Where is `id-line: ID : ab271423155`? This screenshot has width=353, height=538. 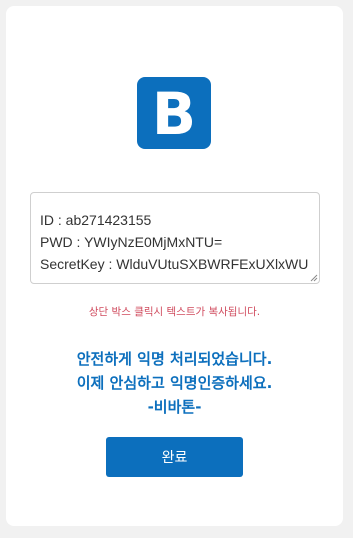
id-line: ID : ab271423155 is located at coordinates (96, 220).